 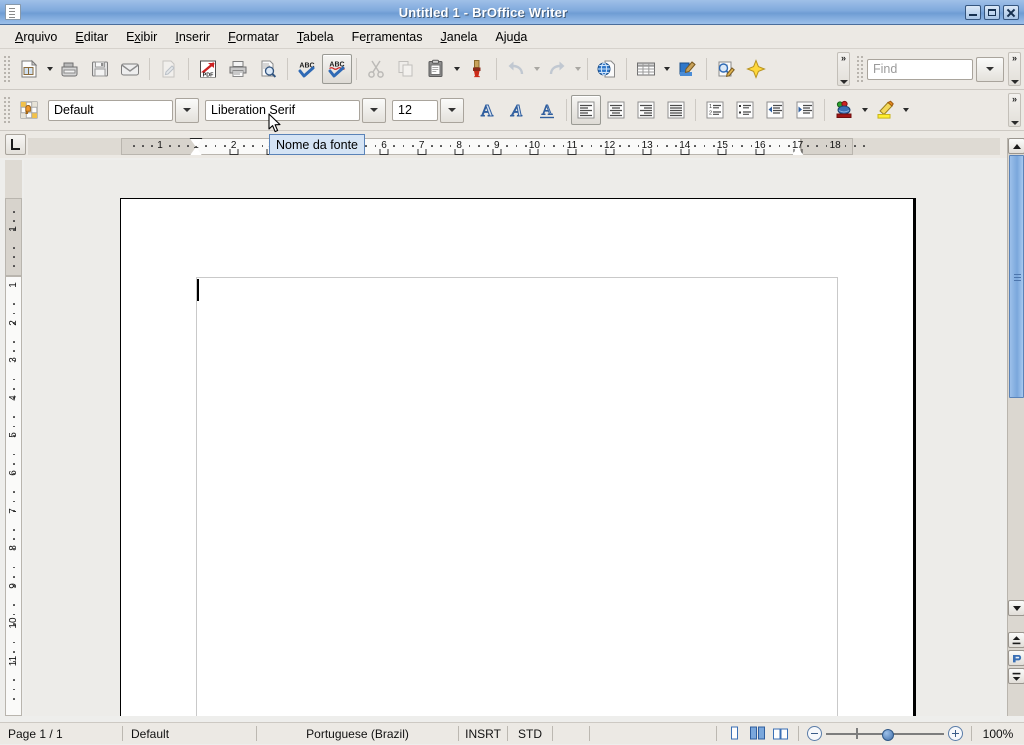 I want to click on undo-button, so click(x=516, y=69).